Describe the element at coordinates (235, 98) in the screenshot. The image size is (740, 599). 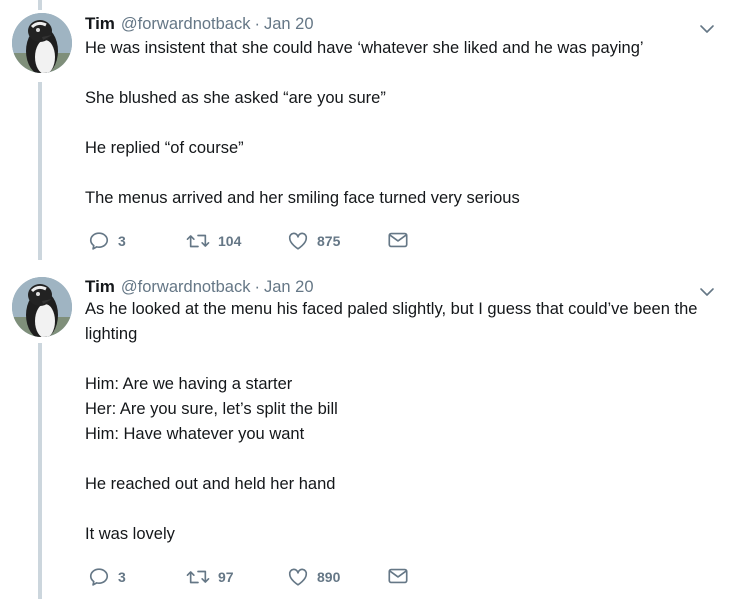
I see `tweet-paragraph: She blushed as she asked “are you sure”` at that location.